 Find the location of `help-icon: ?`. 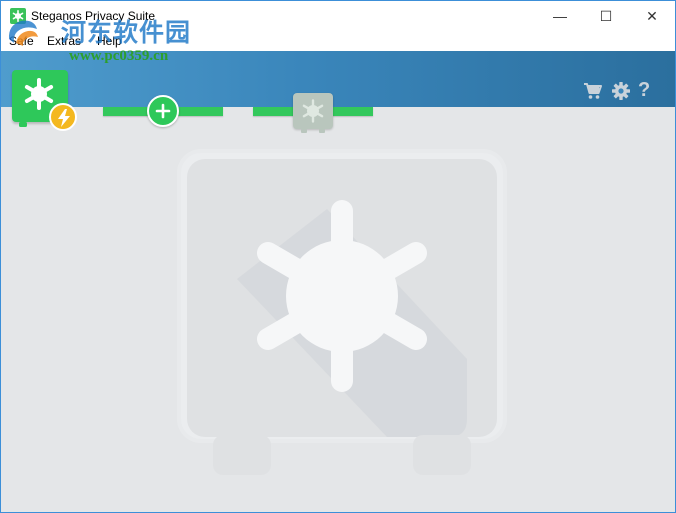

help-icon: ? is located at coordinates (648, 90).